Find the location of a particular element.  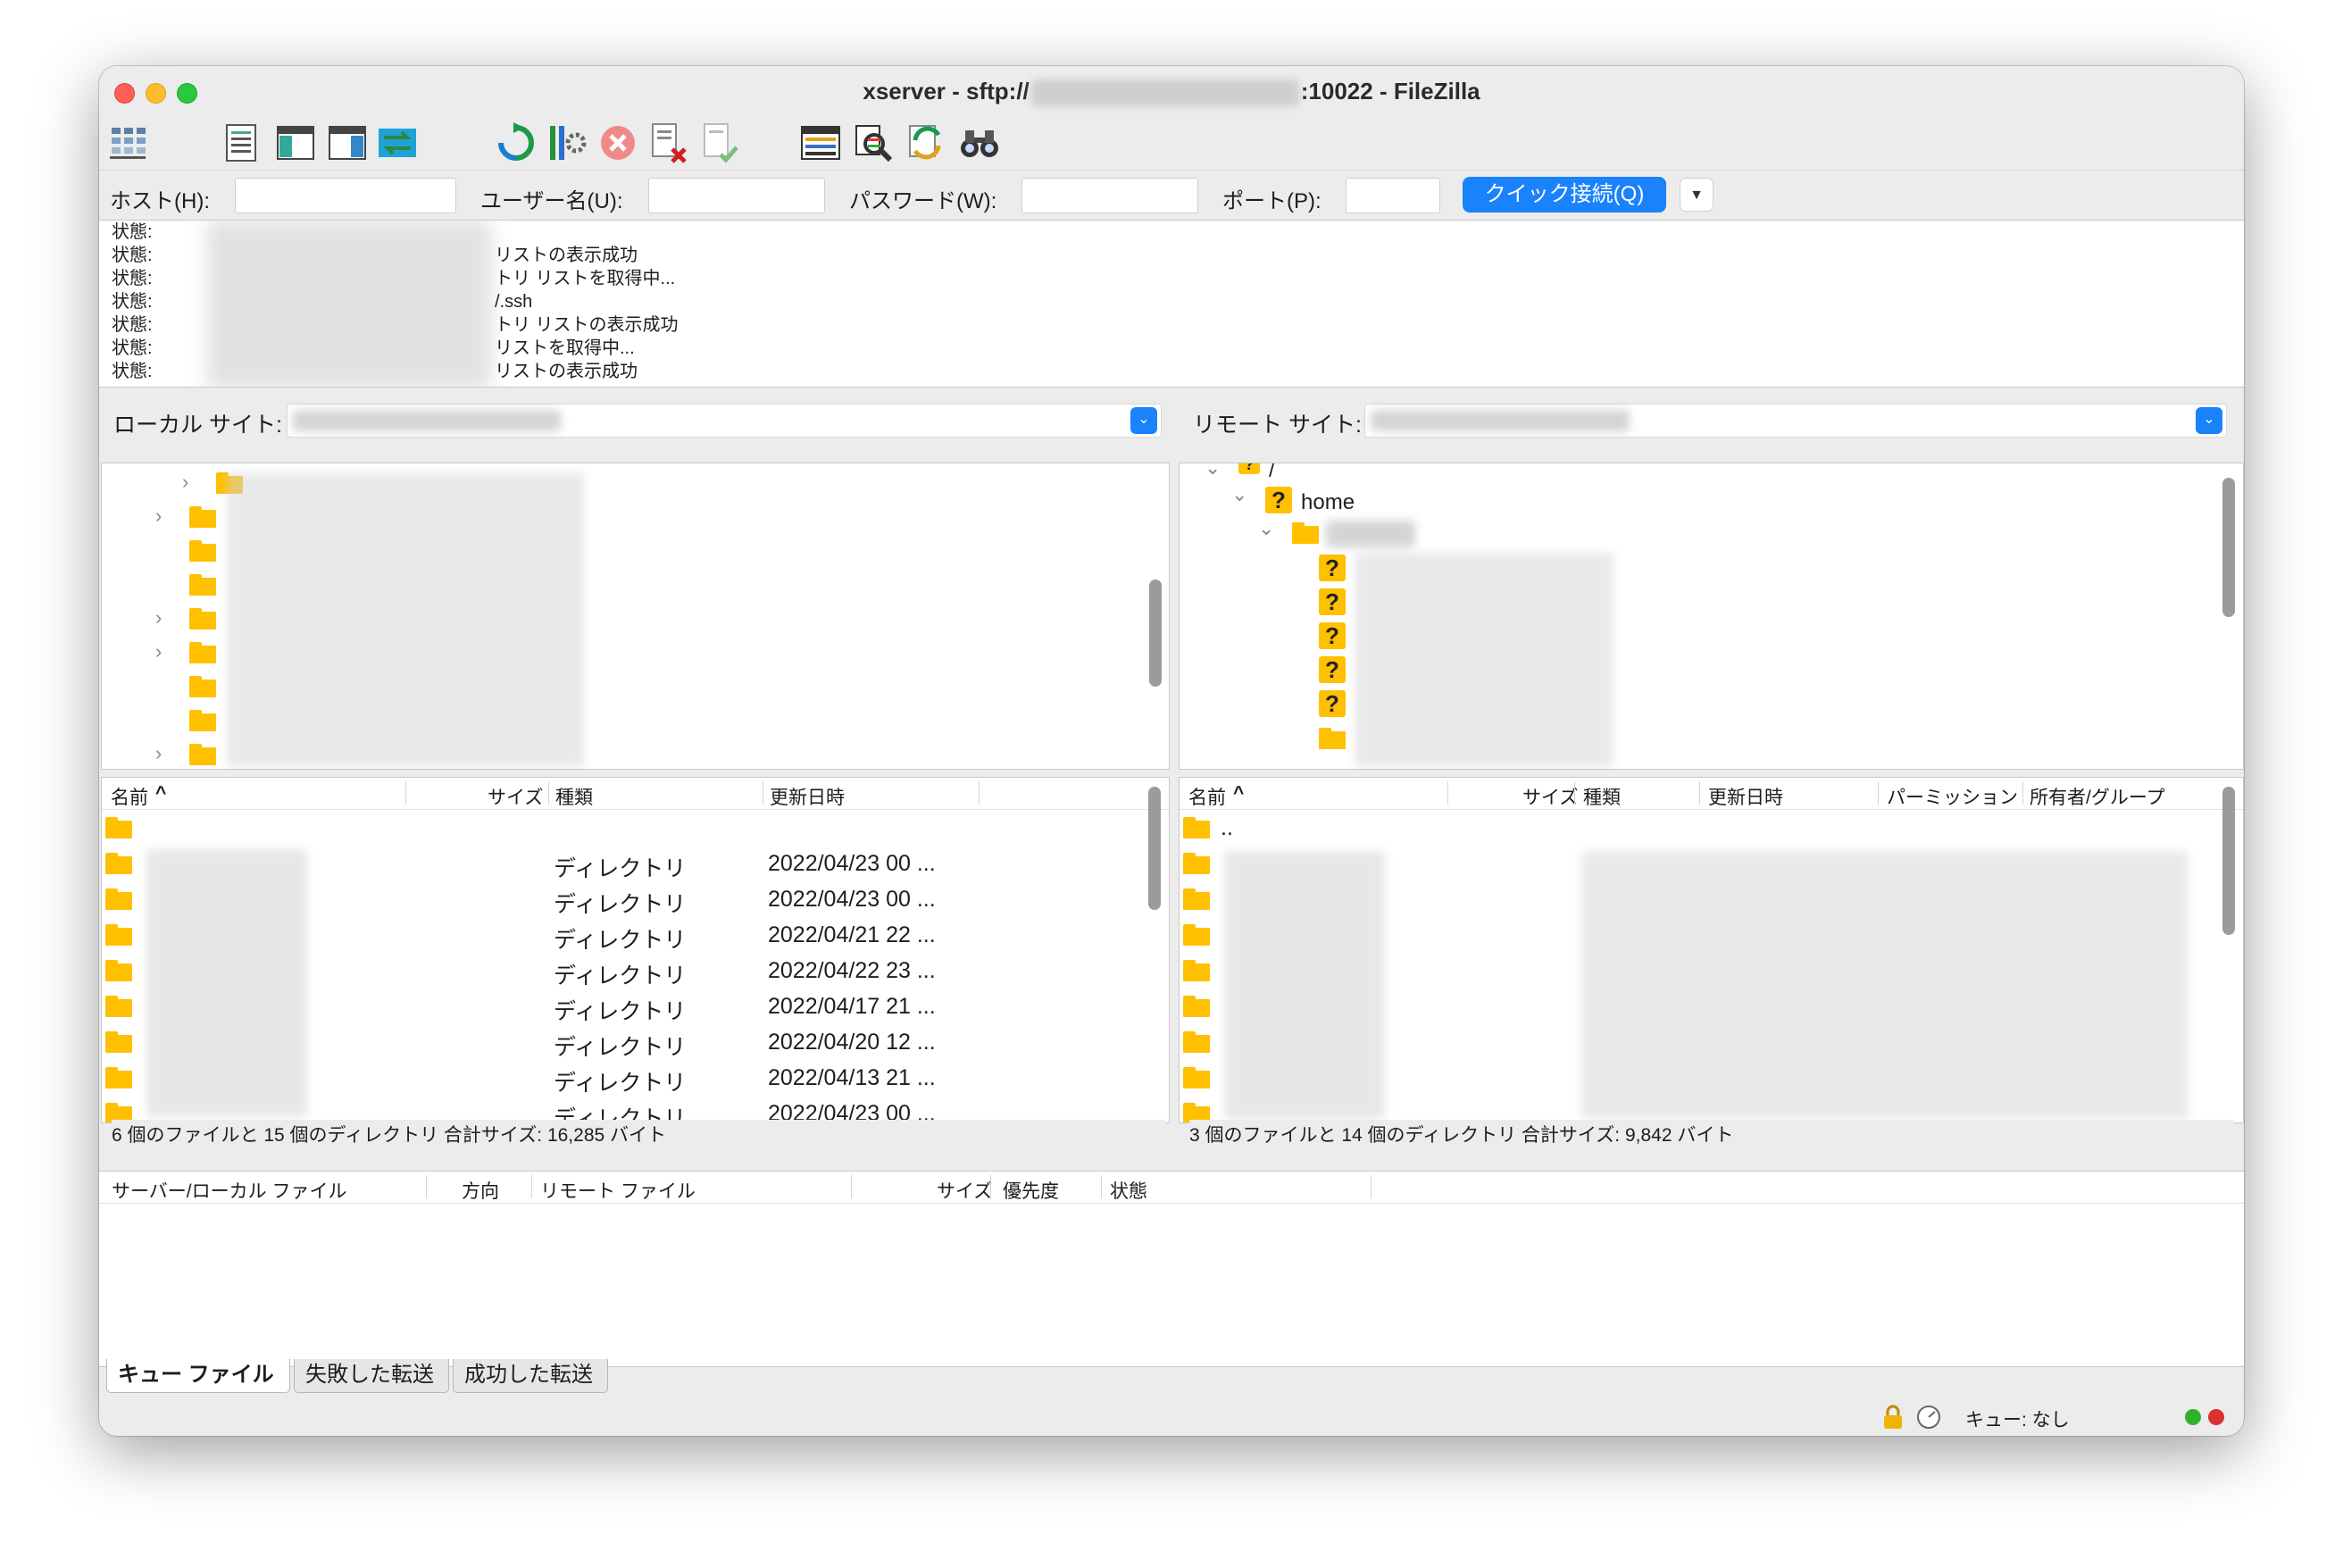

password-input is located at coordinates (1109, 195).